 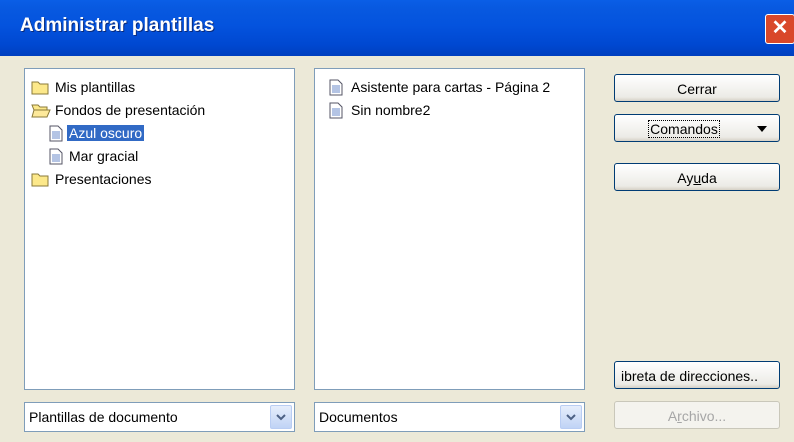 What do you see at coordinates (689, 376) in the screenshot?
I see `address-book-button-label: ibreta de direcciones..` at bounding box center [689, 376].